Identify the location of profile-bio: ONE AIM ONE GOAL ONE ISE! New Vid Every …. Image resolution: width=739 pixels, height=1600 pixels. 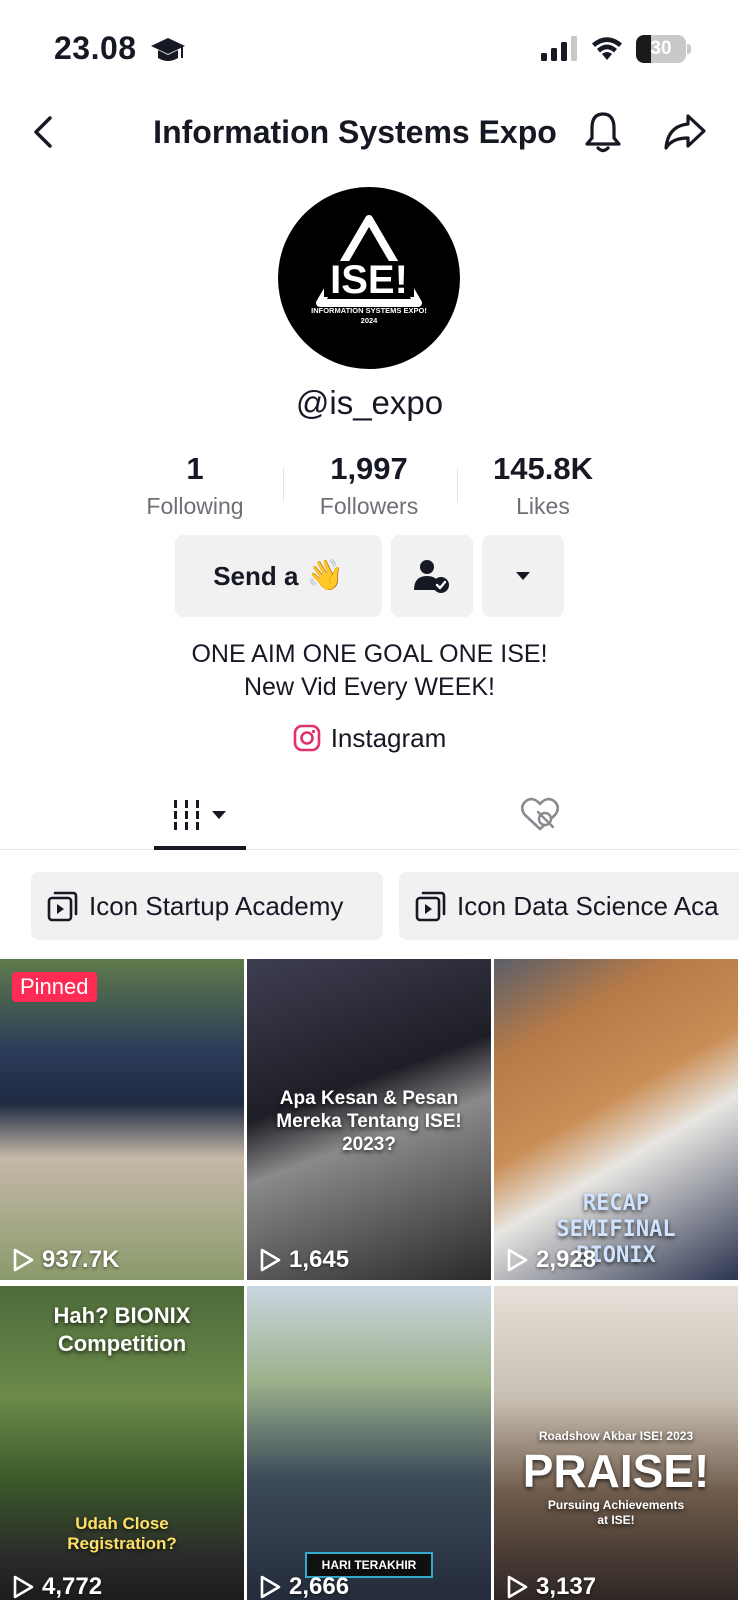
(369, 671).